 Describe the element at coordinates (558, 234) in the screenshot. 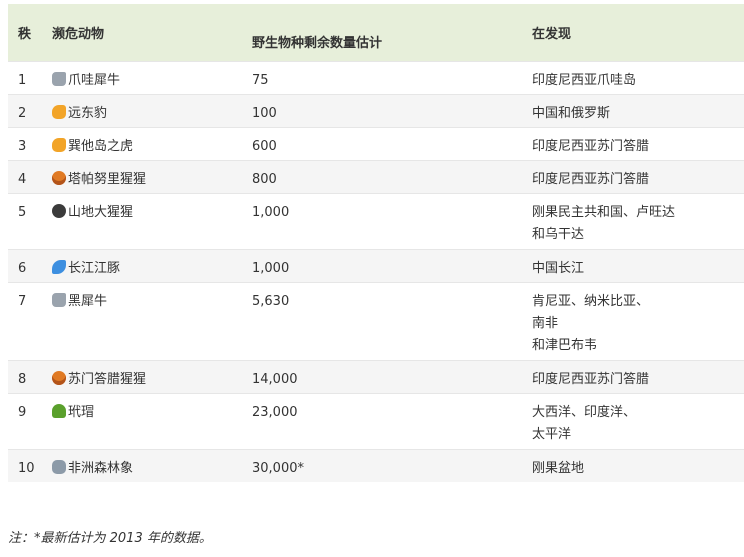

I see `location-line: 和乌干达` at that location.